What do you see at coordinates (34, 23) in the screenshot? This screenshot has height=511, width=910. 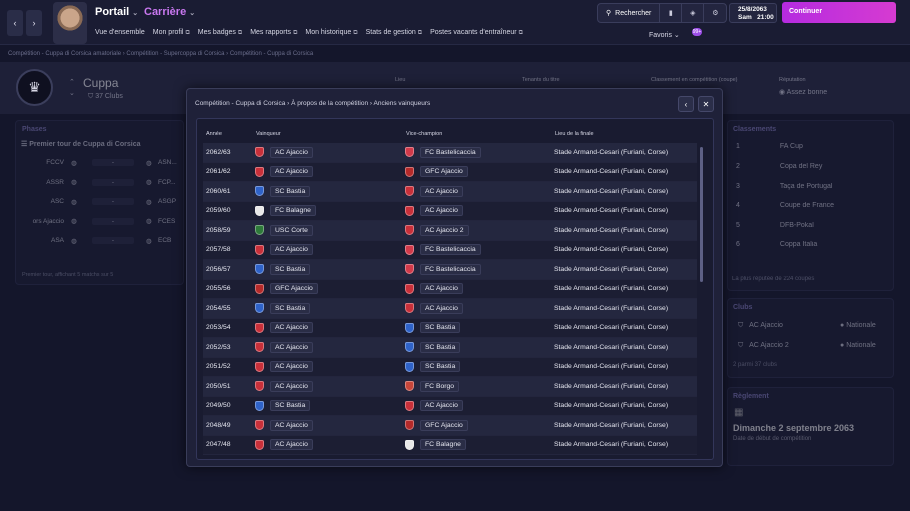 I see `forward-button: ›` at bounding box center [34, 23].